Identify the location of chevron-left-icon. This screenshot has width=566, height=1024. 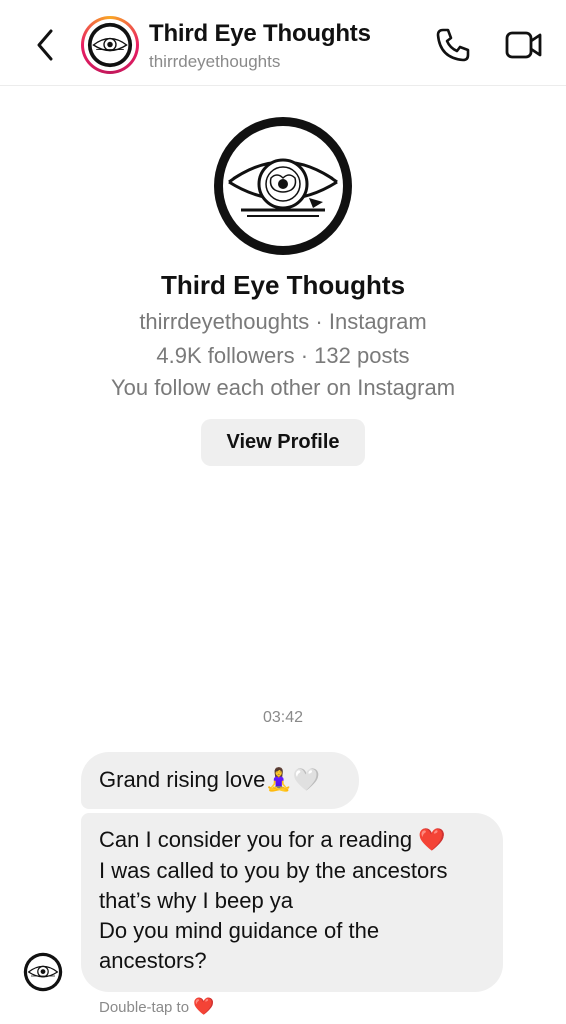
(45, 45).